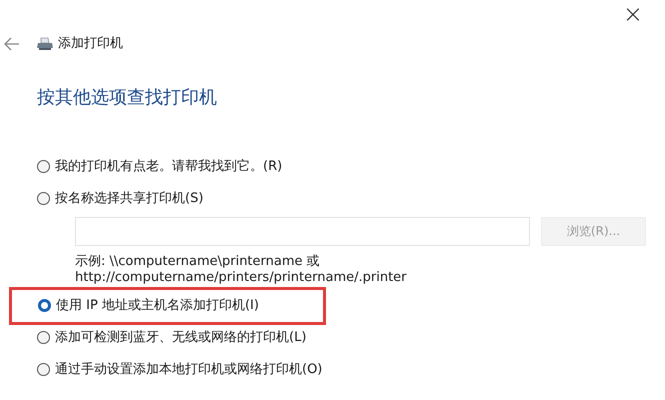  I want to click on printer-name-field, so click(302, 231).